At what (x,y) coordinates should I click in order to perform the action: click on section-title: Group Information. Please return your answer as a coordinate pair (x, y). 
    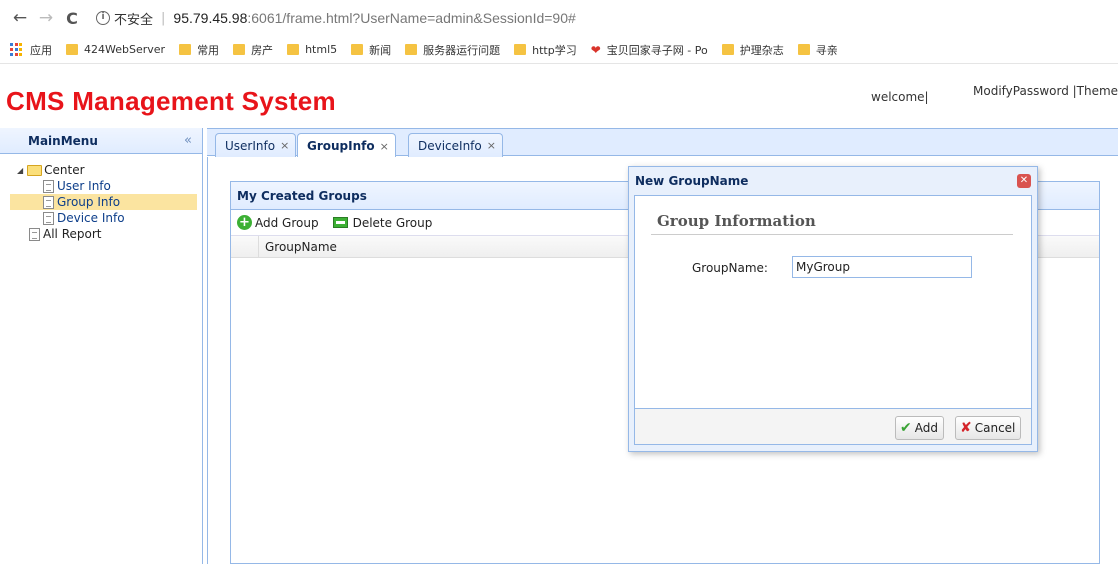
    Looking at the image, I should click on (736, 221).